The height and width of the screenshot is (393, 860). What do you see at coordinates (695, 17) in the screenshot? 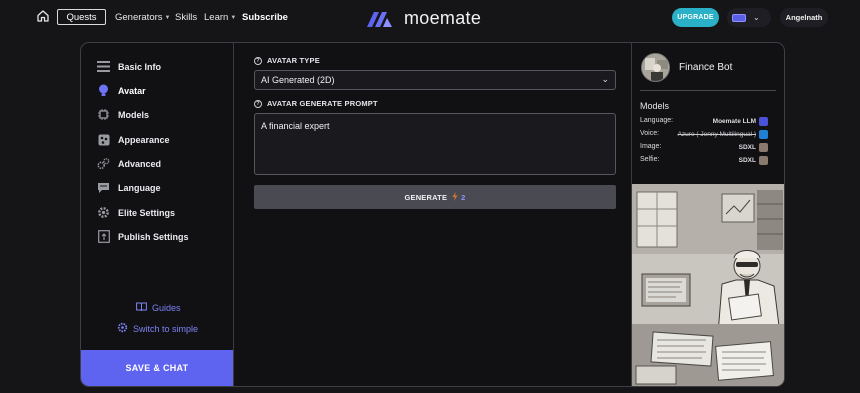
I see `upgrade-button: UPGRADE` at bounding box center [695, 17].